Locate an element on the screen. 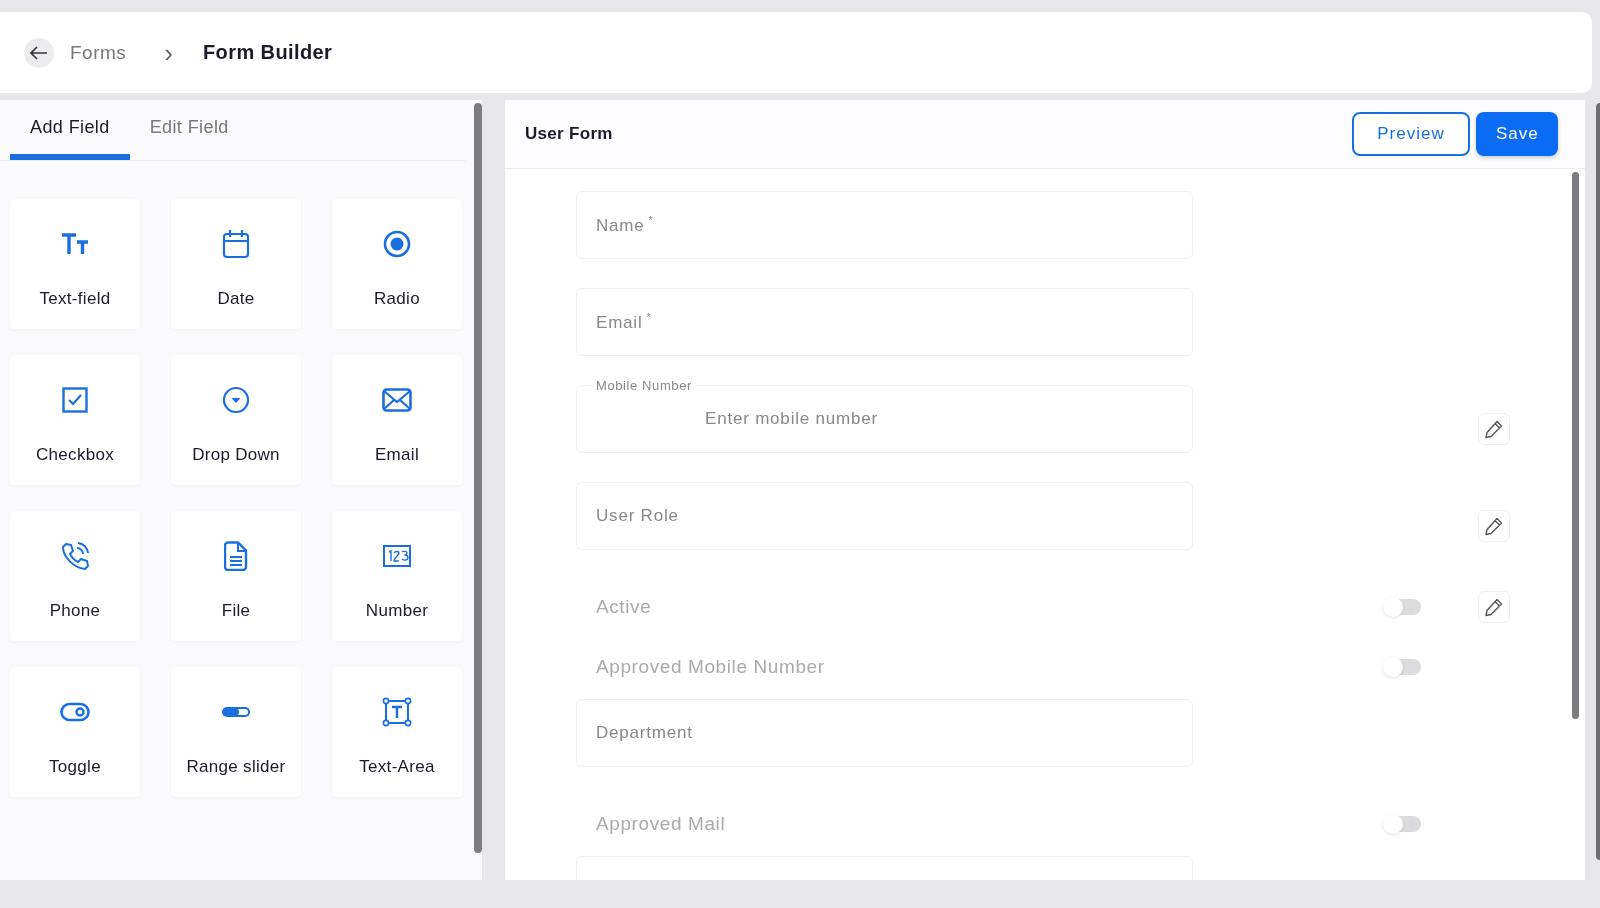 The width and height of the screenshot is (1600, 908). envelope-icon is located at coordinates (397, 400).